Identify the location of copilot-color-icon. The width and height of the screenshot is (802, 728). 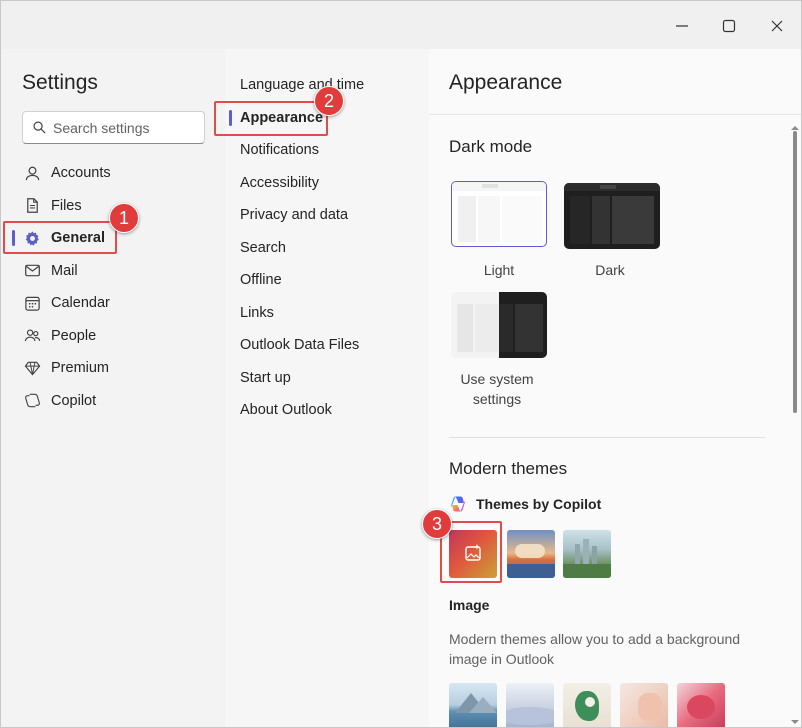
(458, 504).